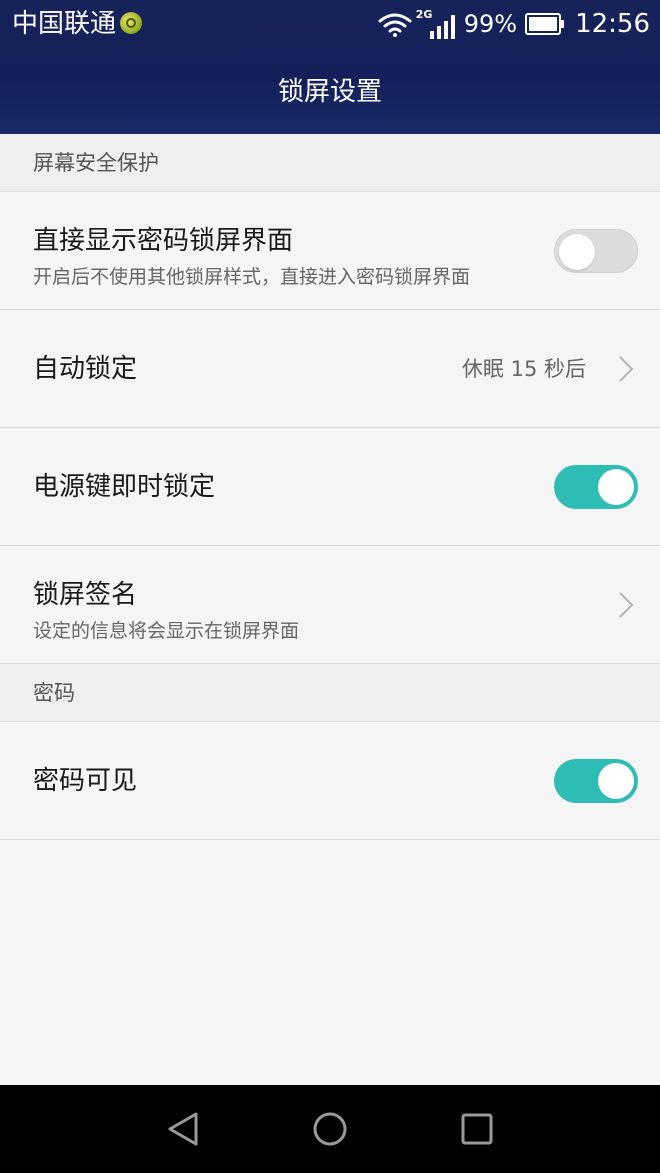 The height and width of the screenshot is (1173, 660). Describe the element at coordinates (85, 369) in the screenshot. I see `setting-title: 自动锁定` at that location.